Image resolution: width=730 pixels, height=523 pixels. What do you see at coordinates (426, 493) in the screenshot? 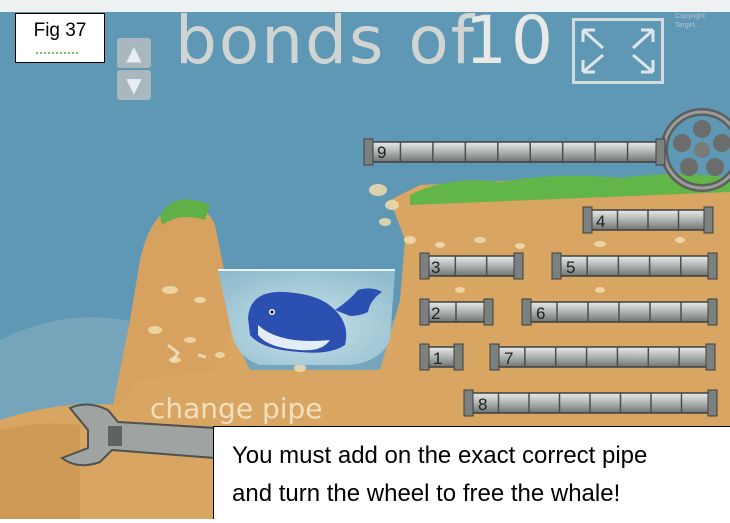
I see `caption-line-2: and turn the wheel to free the whale!` at bounding box center [426, 493].